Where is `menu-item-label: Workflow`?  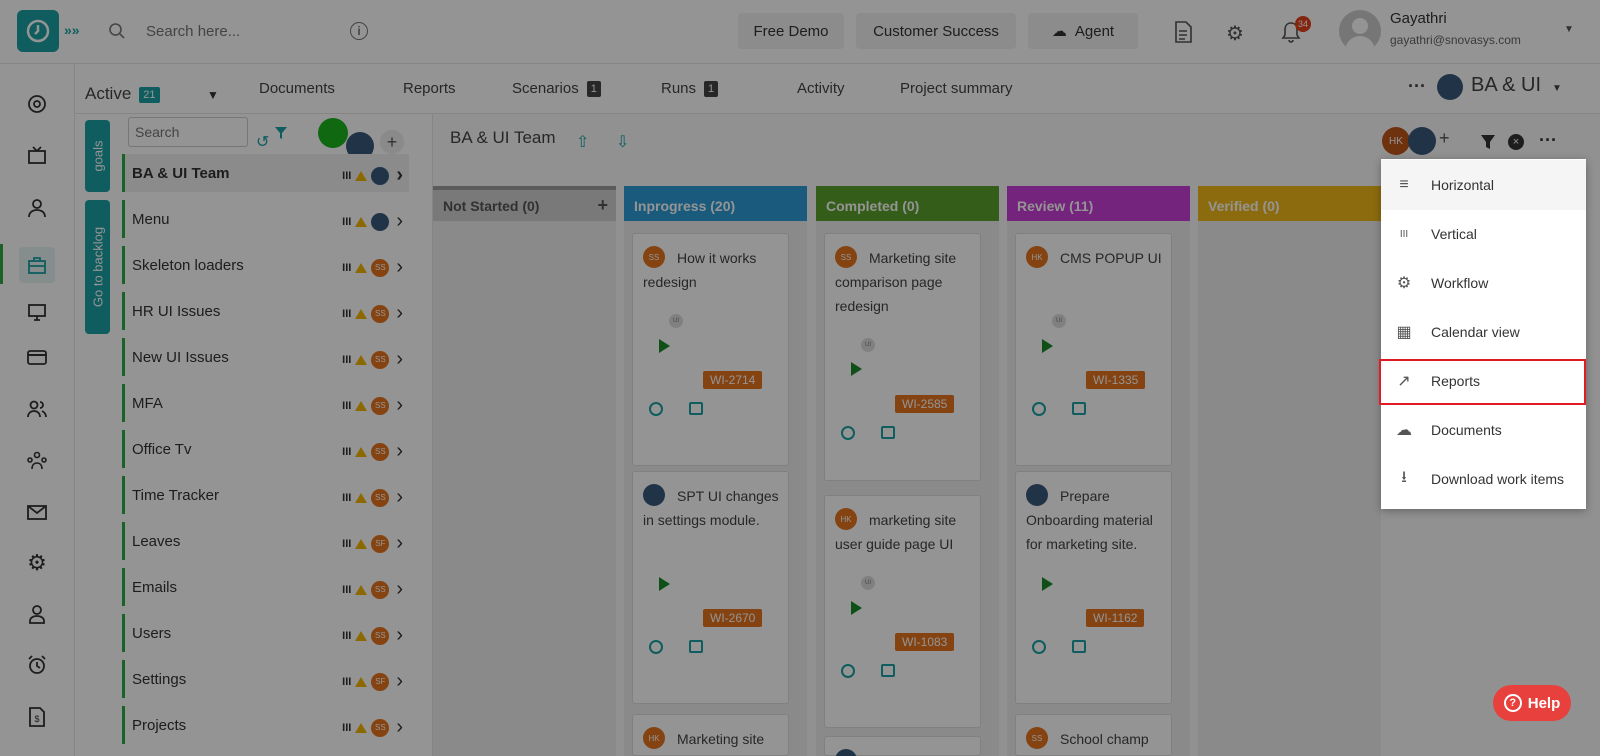 menu-item-label: Workflow is located at coordinates (1460, 283).